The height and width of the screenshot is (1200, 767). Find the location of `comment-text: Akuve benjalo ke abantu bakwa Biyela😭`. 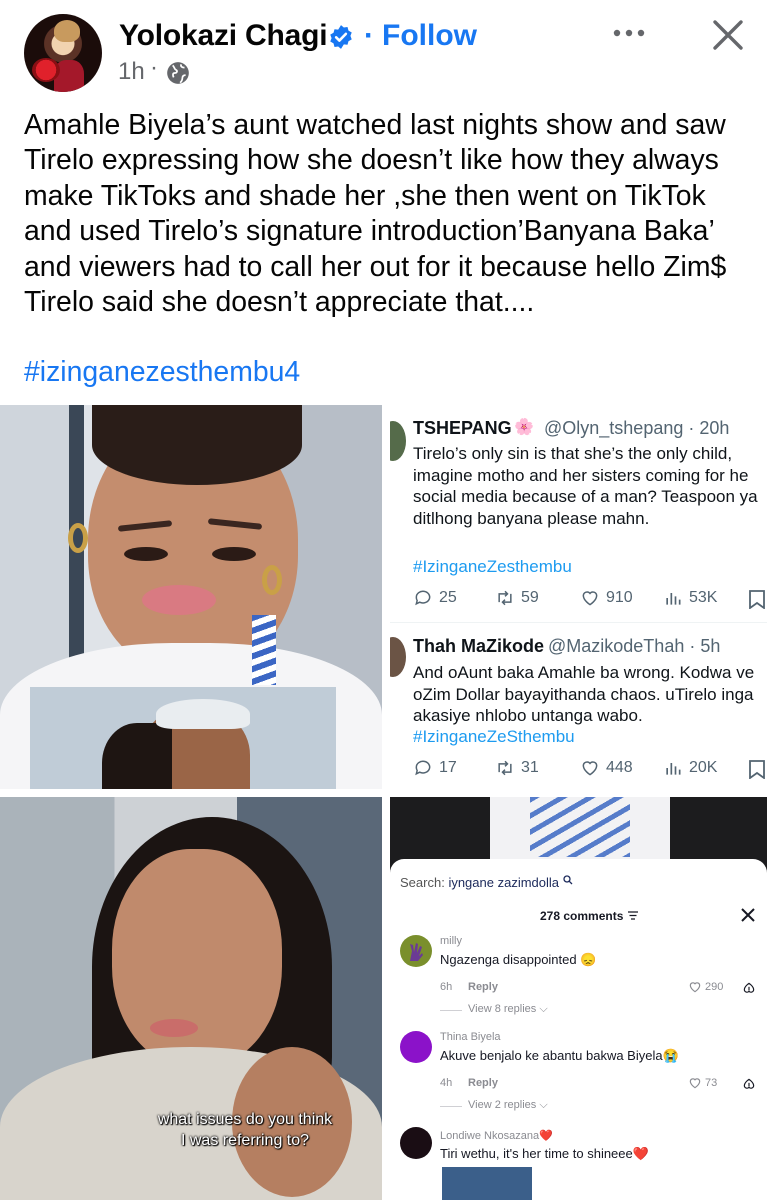

comment-text: Akuve benjalo ke abantu bakwa Biyela😭 is located at coordinates (559, 1055).